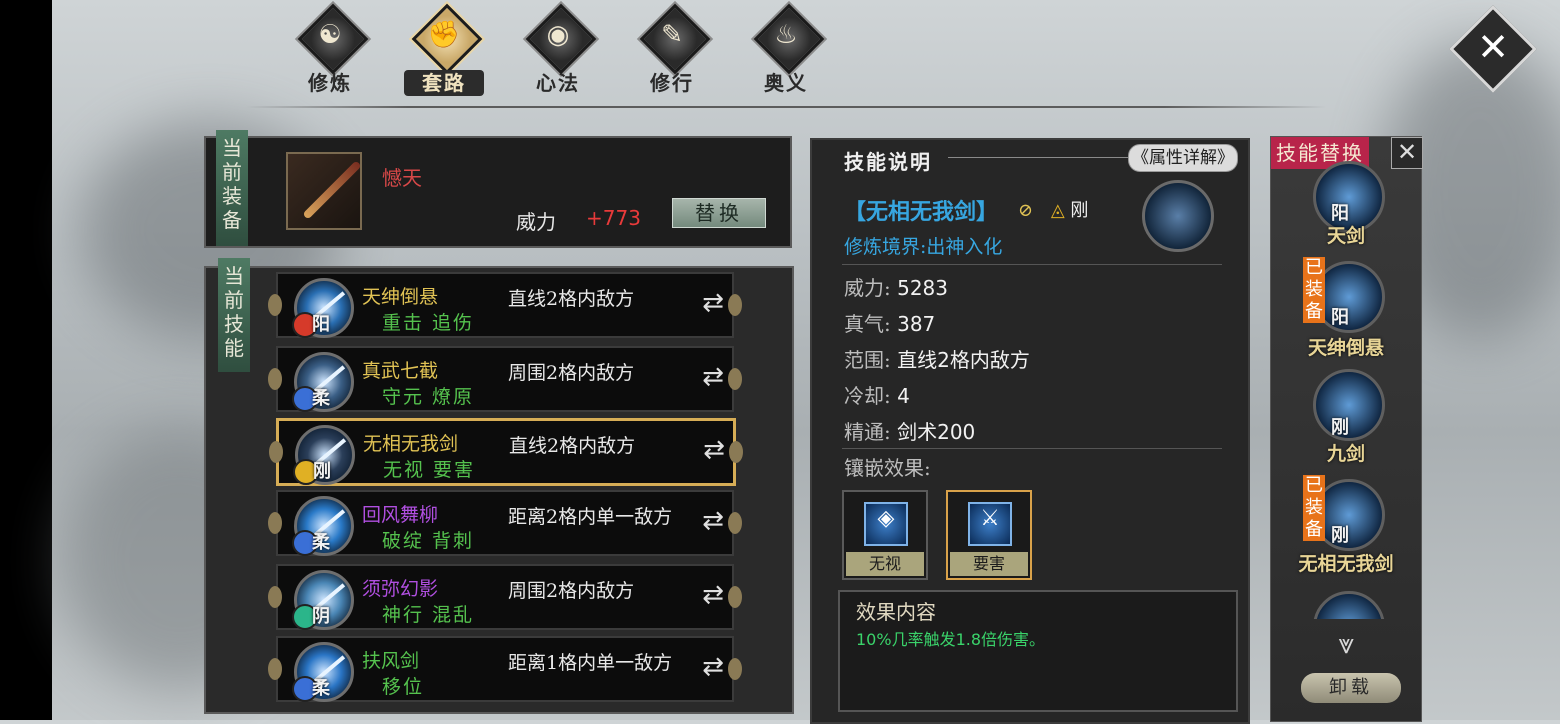 The image size is (1560, 724). I want to click on skill-row: 刚 无相无我剑 无视 要害 直线2格内敌方 ⇄, so click(506, 452).